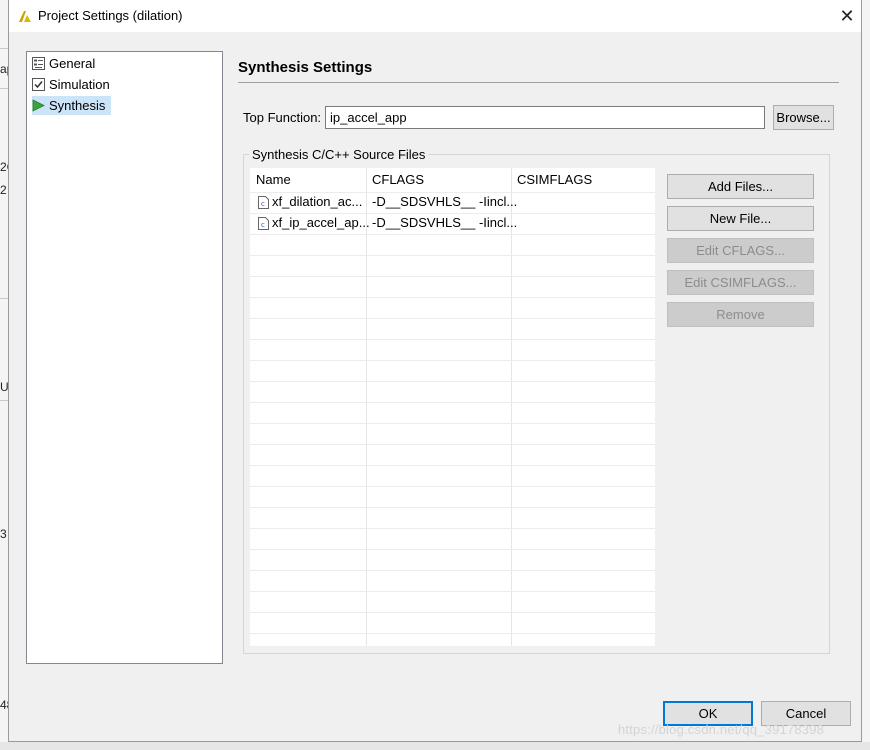 The image size is (870, 750). What do you see at coordinates (38, 84) in the screenshot?
I see `checkbox-icon` at bounding box center [38, 84].